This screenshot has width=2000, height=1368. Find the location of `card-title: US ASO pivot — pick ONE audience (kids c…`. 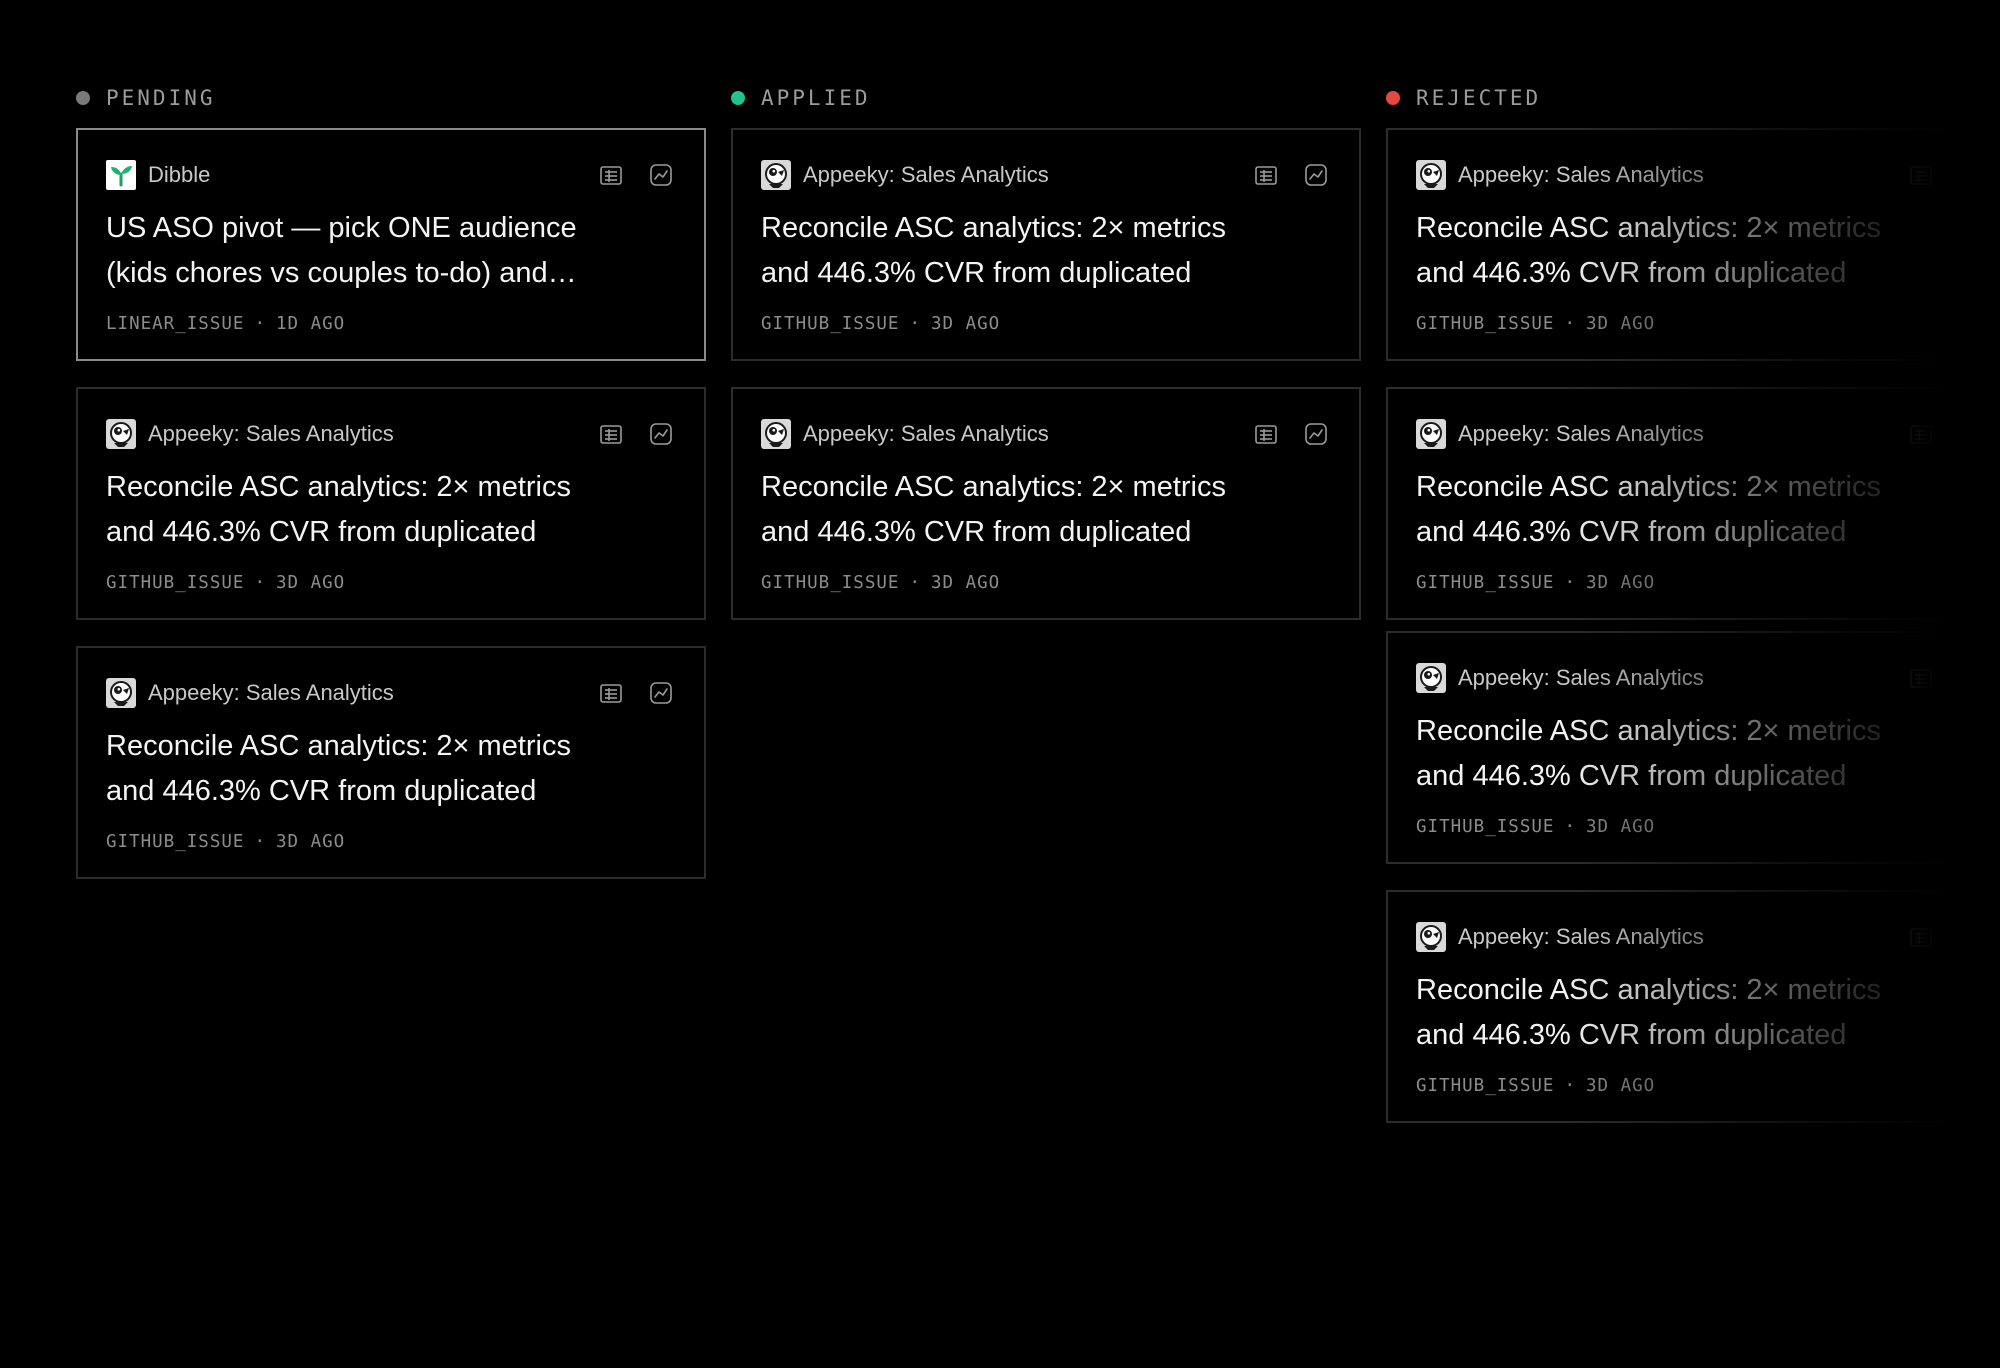

card-title: US ASO pivot — pick ONE audience (kids c… is located at coordinates (341, 250).